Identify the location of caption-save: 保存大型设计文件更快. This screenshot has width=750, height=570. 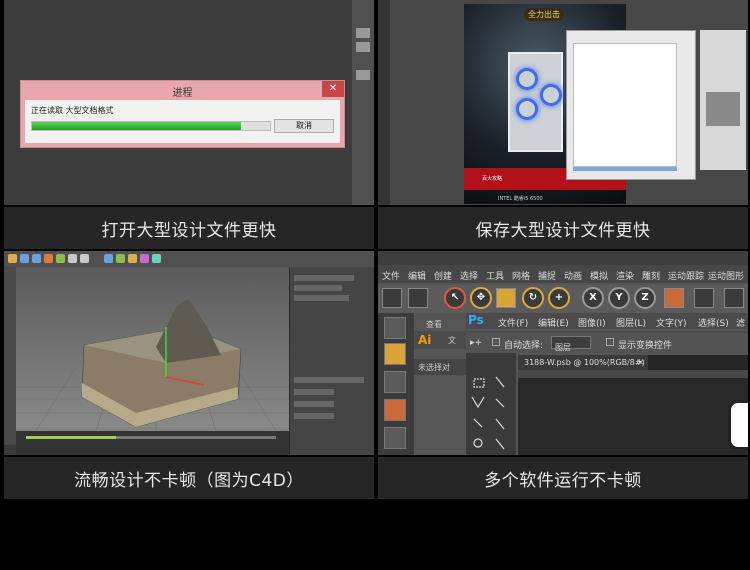
(563, 228).